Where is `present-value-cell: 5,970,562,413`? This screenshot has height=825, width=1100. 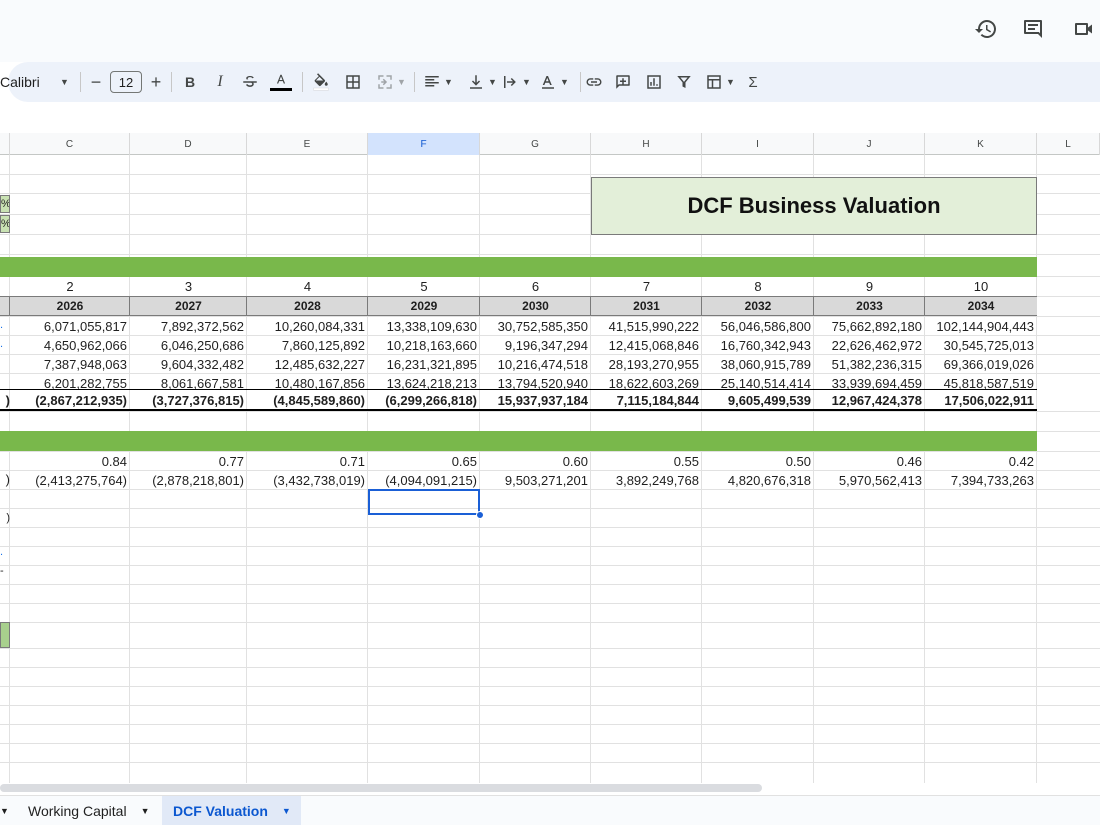 present-value-cell: 5,970,562,413 is located at coordinates (869, 480).